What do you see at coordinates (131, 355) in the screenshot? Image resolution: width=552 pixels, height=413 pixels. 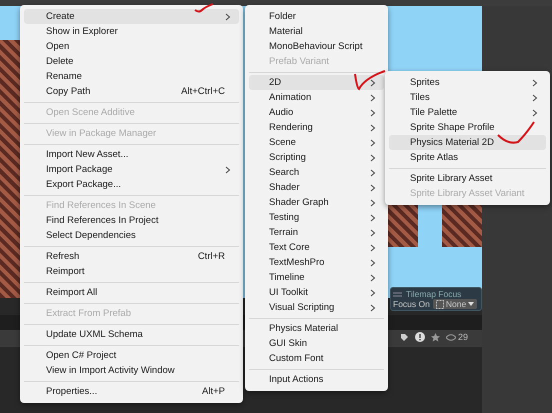 I see `menu-item: Open C# Project` at bounding box center [131, 355].